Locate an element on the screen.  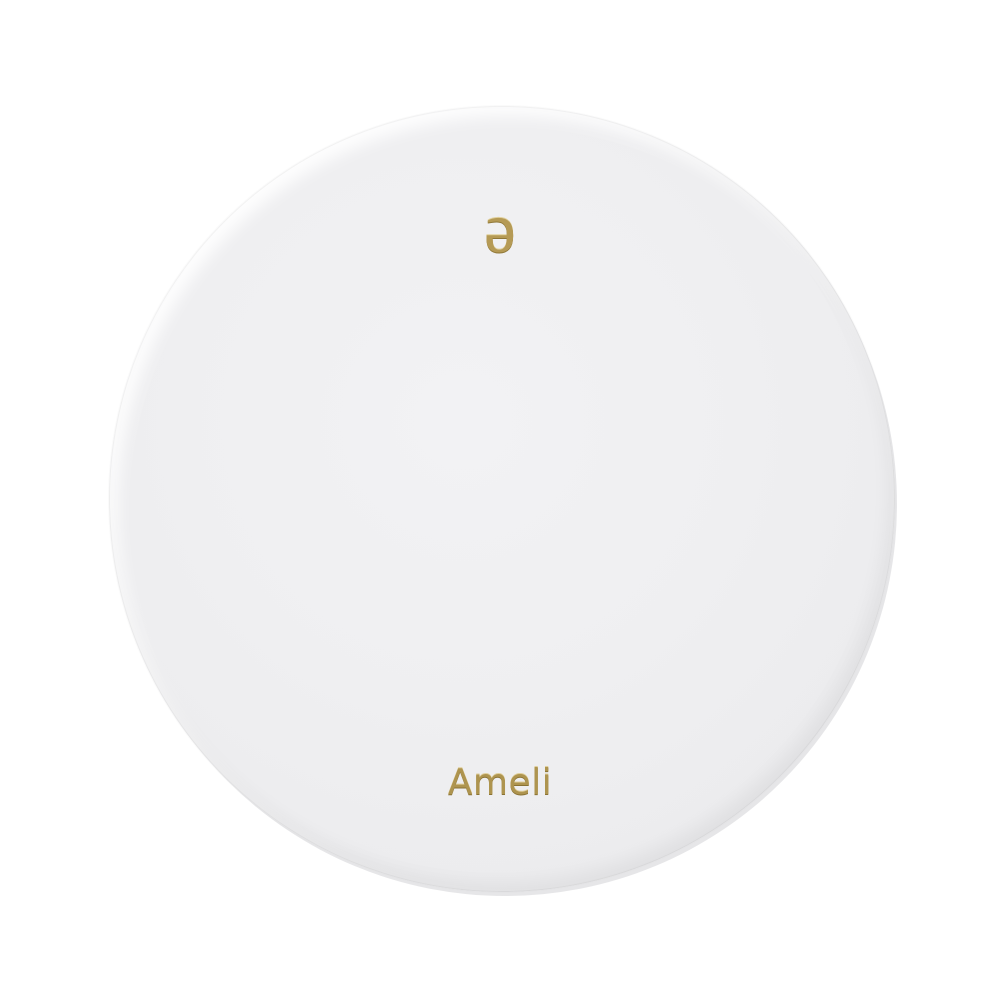
brand-wordmark: Ameli is located at coordinates (500, 782).